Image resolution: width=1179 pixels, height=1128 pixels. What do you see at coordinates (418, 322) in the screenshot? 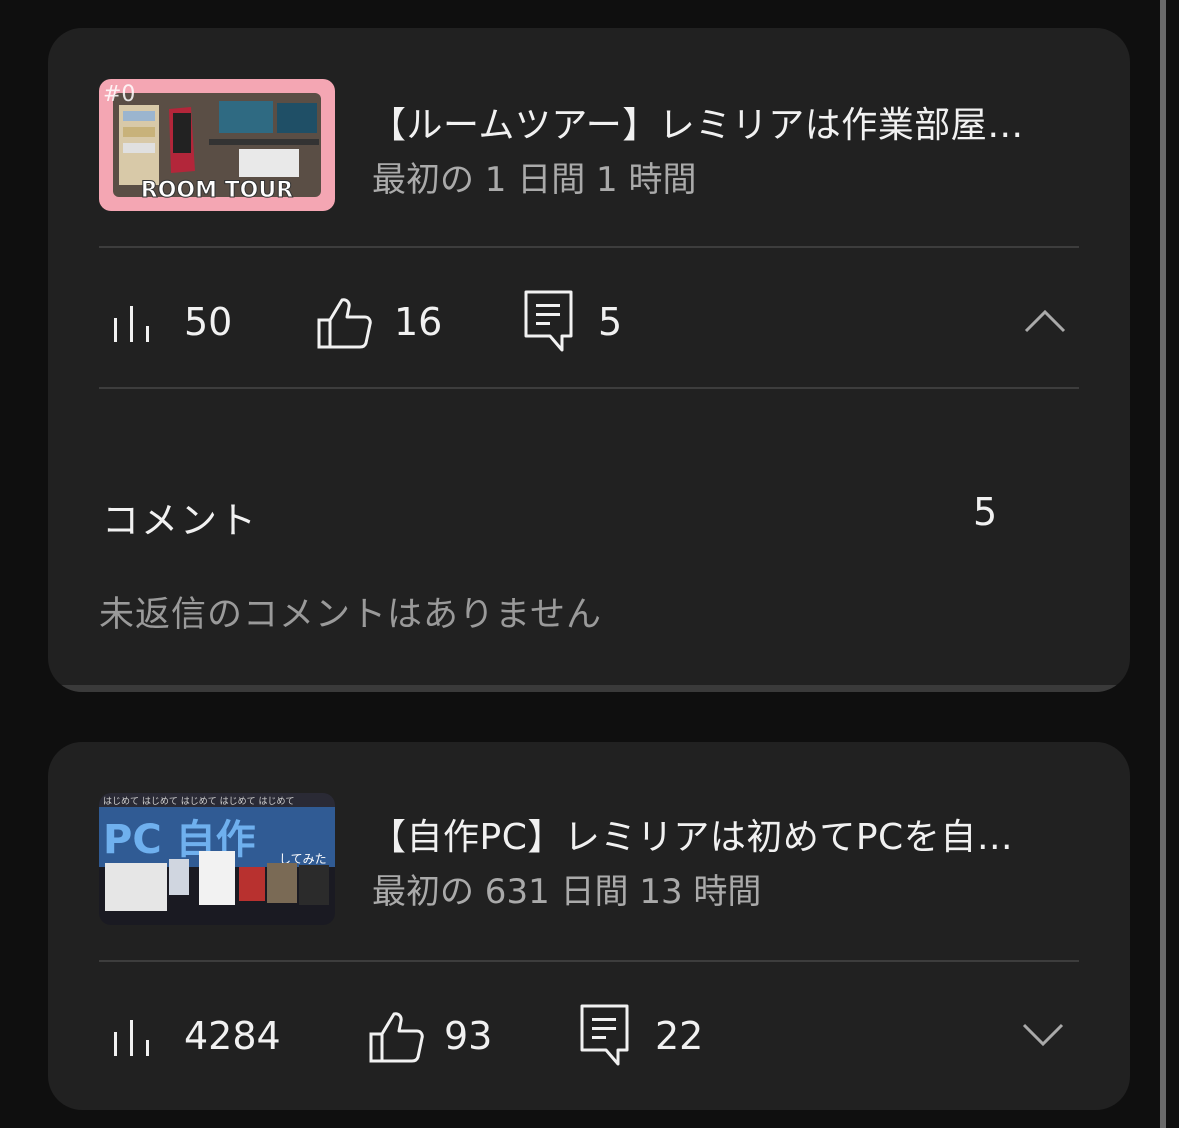
I see `likes-count: 16` at bounding box center [418, 322].